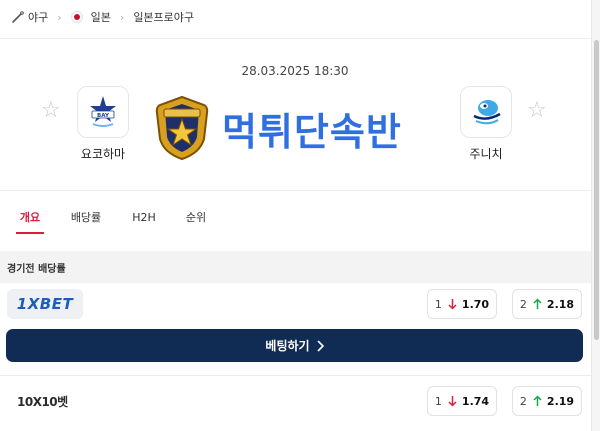  What do you see at coordinates (17, 17) in the screenshot?
I see `baseball-bat-icon` at bounding box center [17, 17].